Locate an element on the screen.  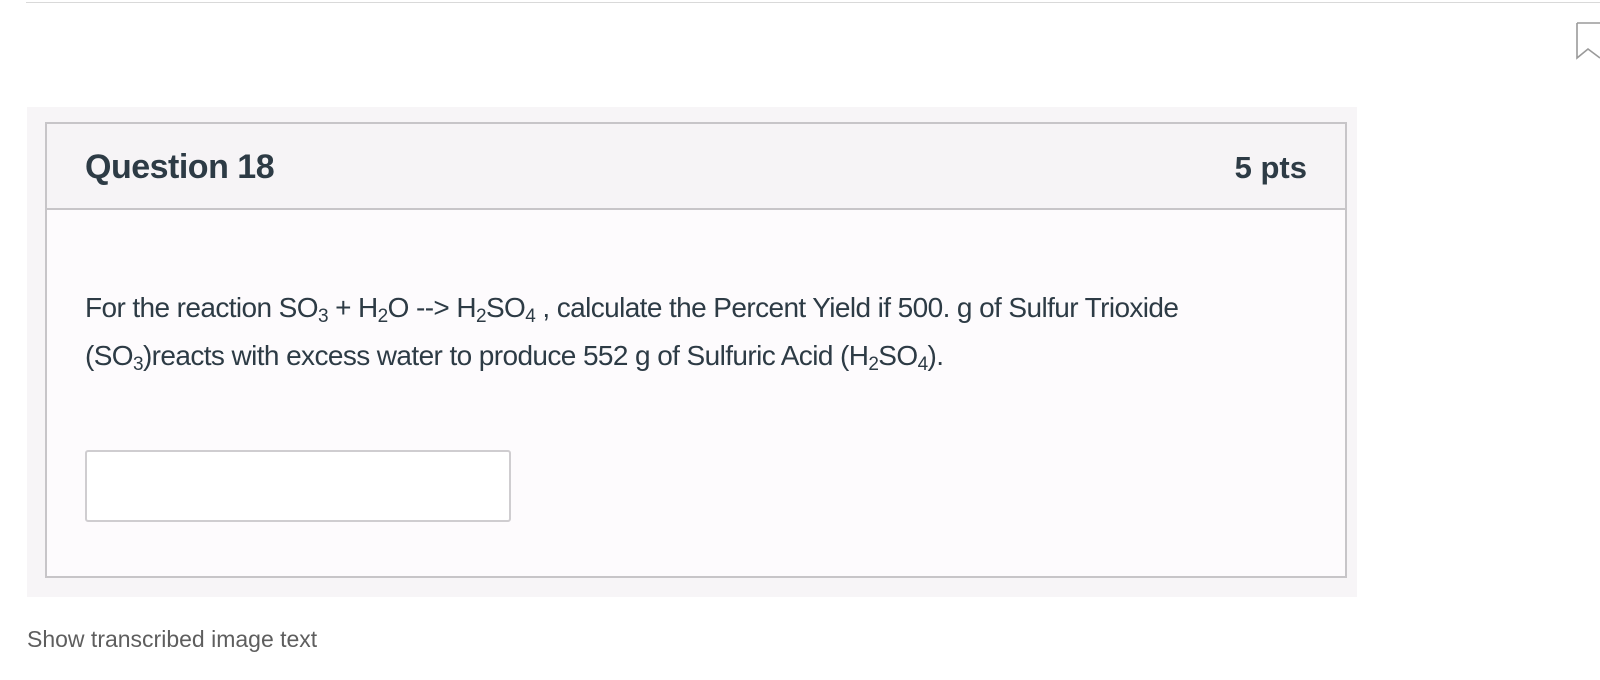
question-text-part: O --> H is located at coordinates (432, 307).